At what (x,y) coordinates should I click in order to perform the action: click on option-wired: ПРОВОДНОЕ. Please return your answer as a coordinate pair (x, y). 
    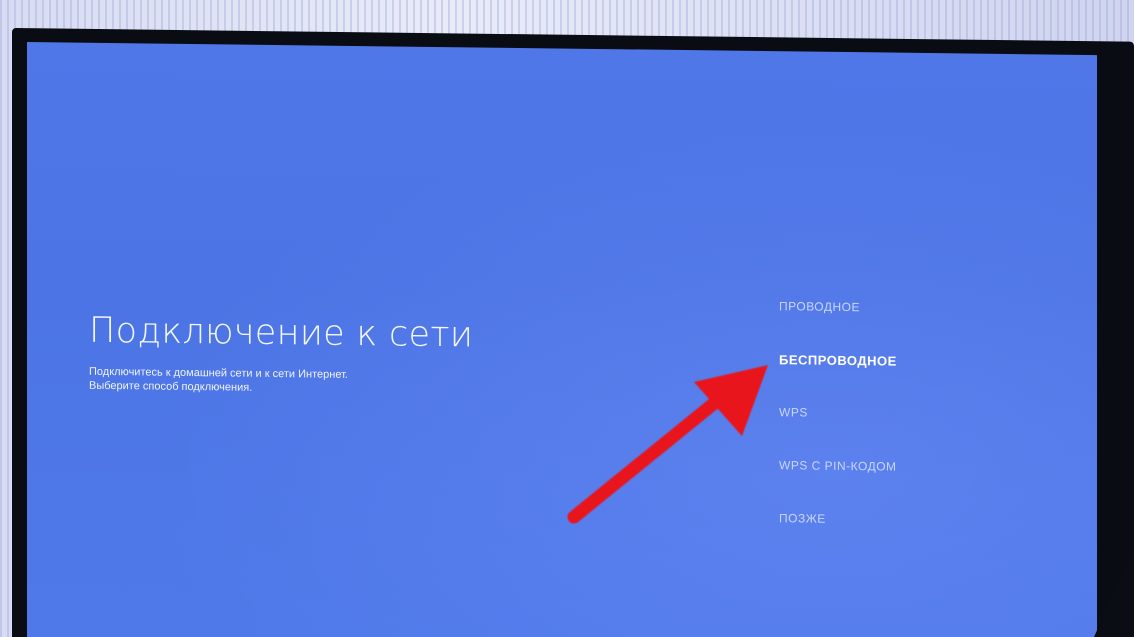
    Looking at the image, I should click on (909, 327).